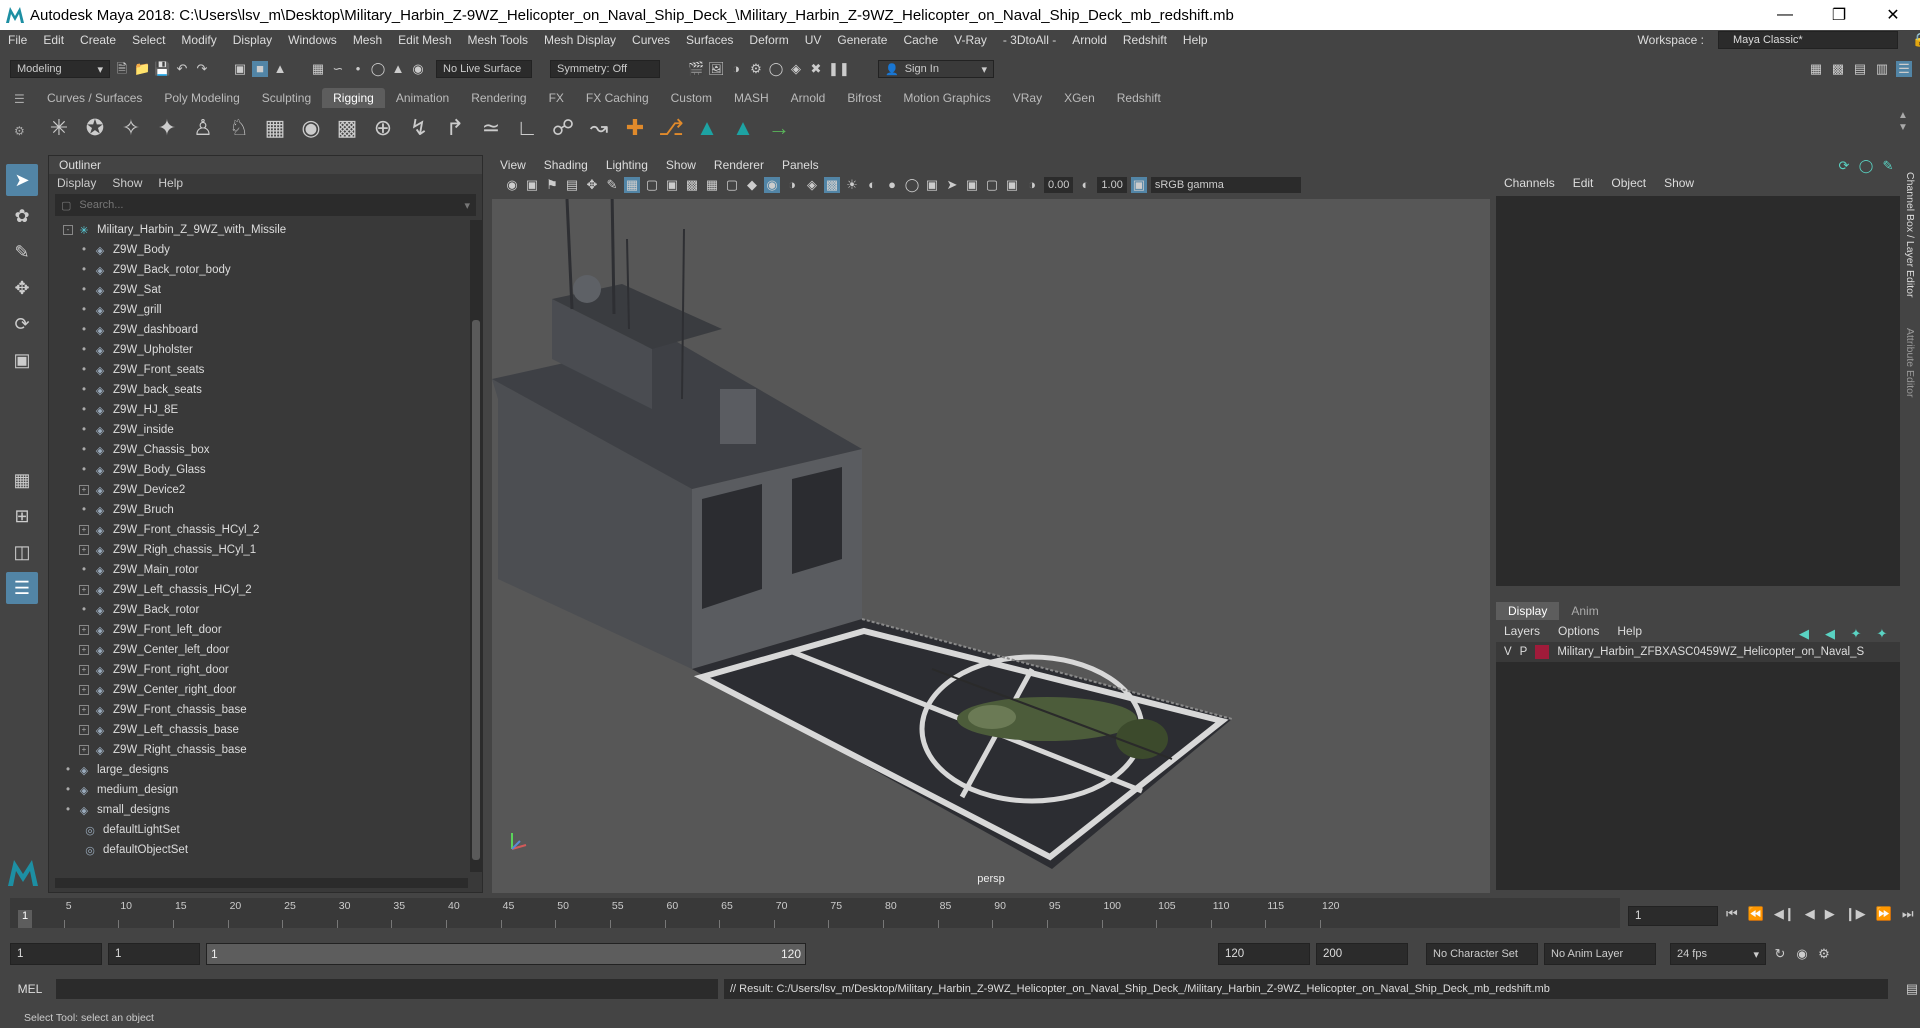  Describe the element at coordinates (1882, 69) in the screenshot. I see `tool-settings-icon: ▥` at that location.